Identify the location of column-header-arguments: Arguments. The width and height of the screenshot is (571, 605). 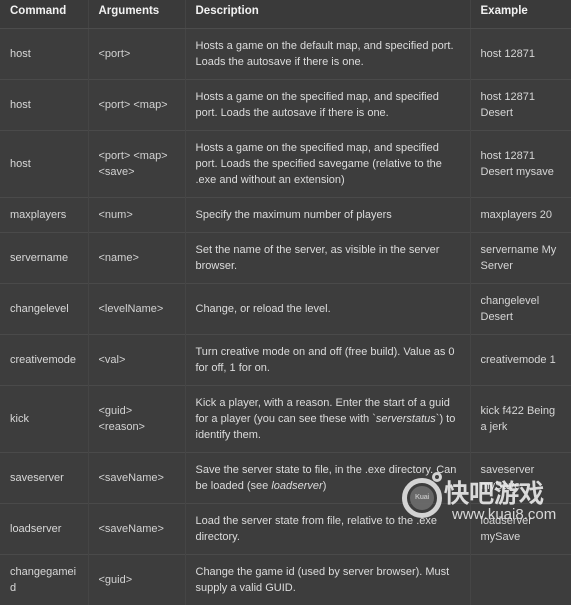
(136, 14).